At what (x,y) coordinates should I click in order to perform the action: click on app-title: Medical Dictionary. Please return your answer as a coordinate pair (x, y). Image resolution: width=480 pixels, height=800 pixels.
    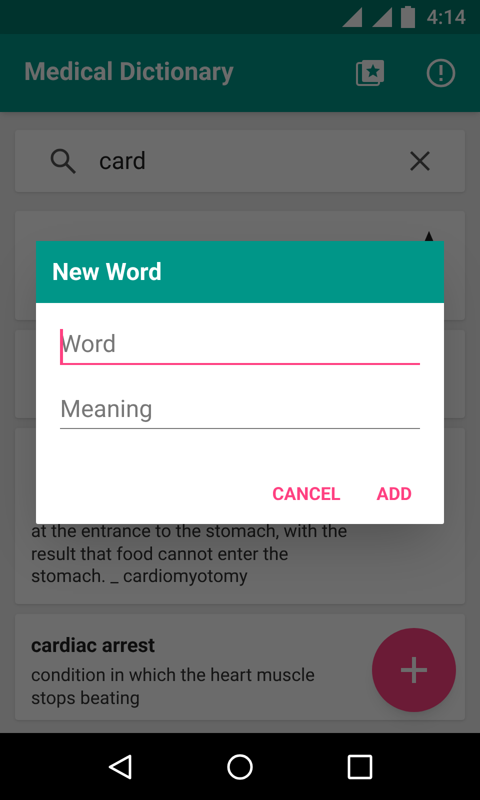
    Looking at the image, I should click on (129, 73).